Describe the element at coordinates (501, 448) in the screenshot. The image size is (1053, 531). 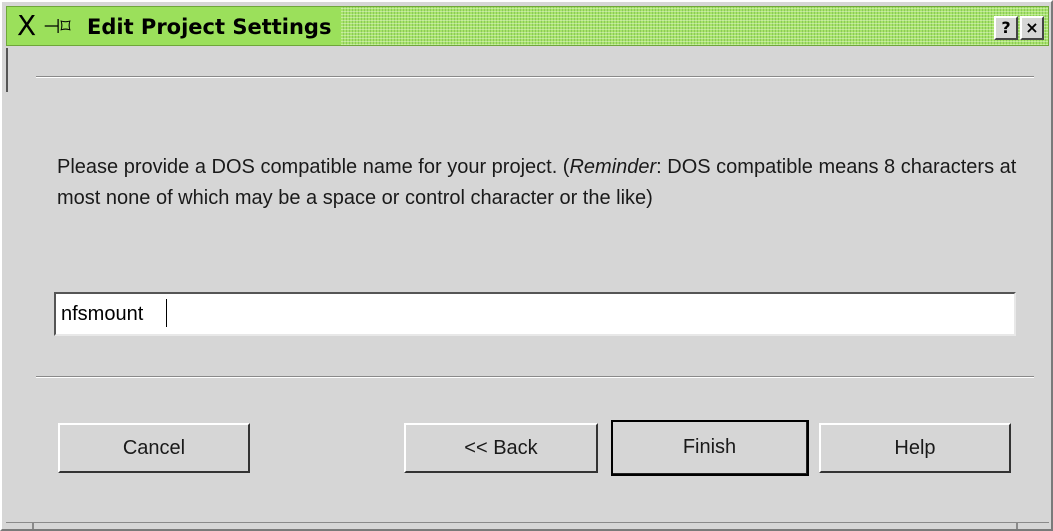
I see `back-button: << Back` at that location.